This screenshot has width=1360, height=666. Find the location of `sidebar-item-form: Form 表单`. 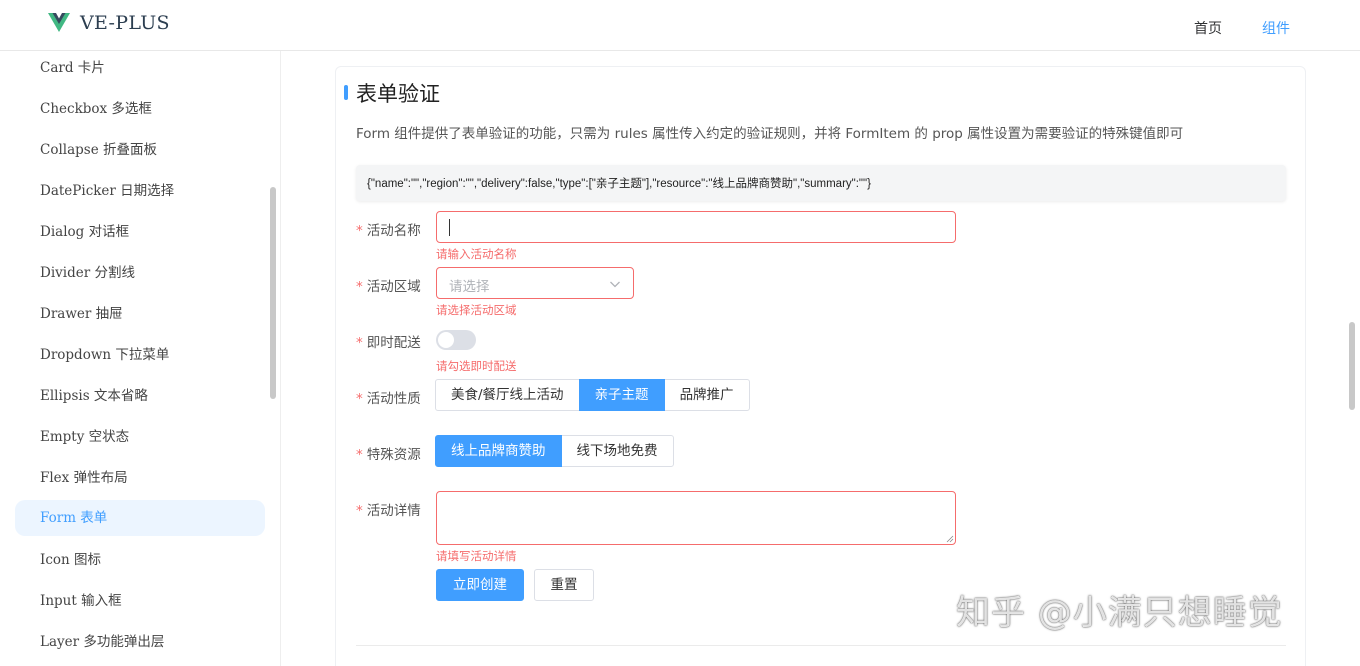

sidebar-item-form: Form 表单 is located at coordinates (140, 518).